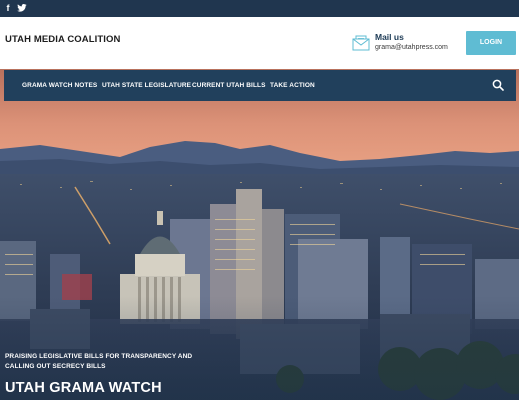 This screenshot has width=519, height=400. What do you see at coordinates (361, 43) in the screenshot?
I see `envelope-icon` at bounding box center [361, 43].